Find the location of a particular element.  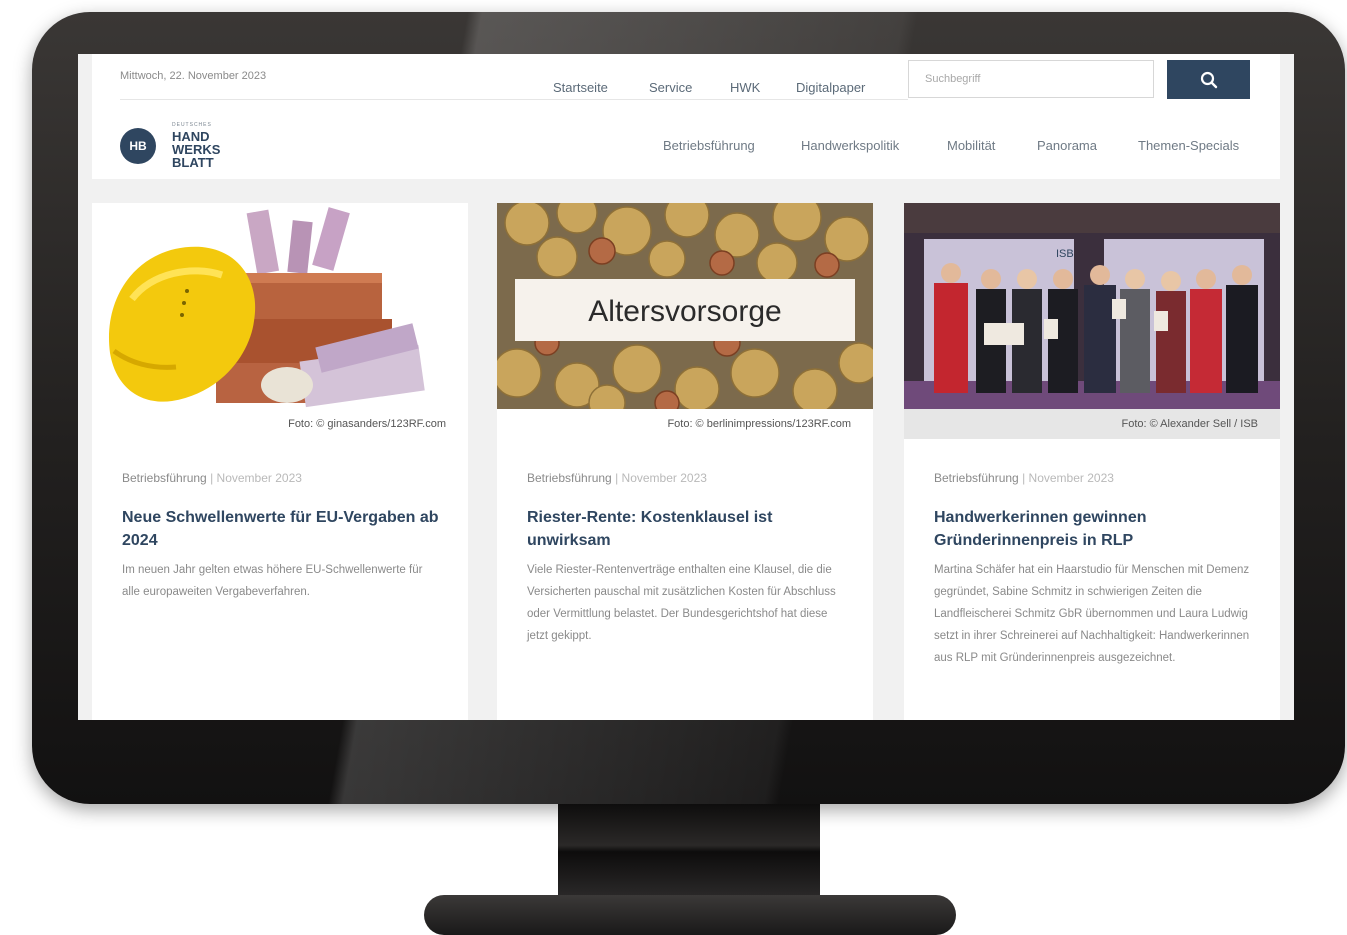

article-image is located at coordinates (280, 306).